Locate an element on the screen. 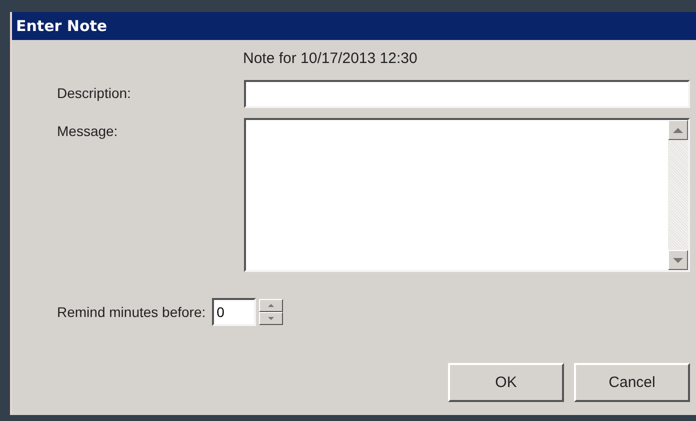 The image size is (696, 421). note-heading: Note for 10/17/2013 12:30 is located at coordinates (330, 59).